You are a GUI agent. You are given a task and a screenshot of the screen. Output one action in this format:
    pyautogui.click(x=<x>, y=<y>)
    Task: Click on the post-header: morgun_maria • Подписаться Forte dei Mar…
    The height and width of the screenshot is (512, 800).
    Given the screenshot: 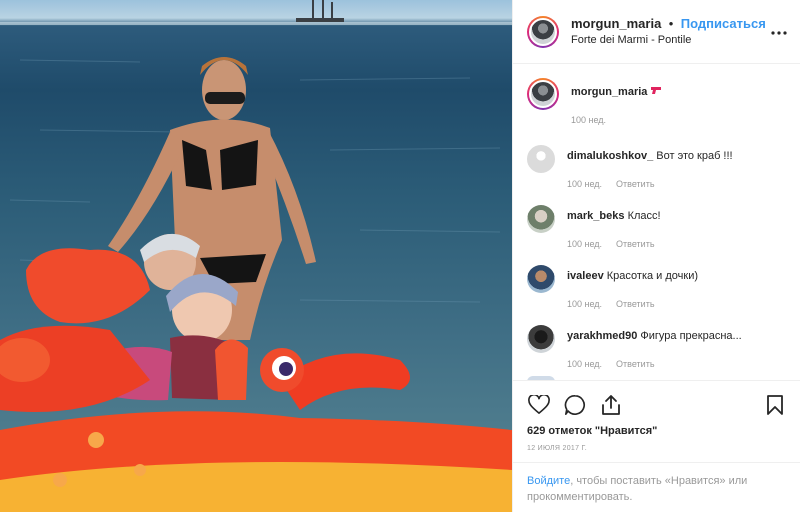 What is the action you would take?
    pyautogui.click(x=656, y=32)
    